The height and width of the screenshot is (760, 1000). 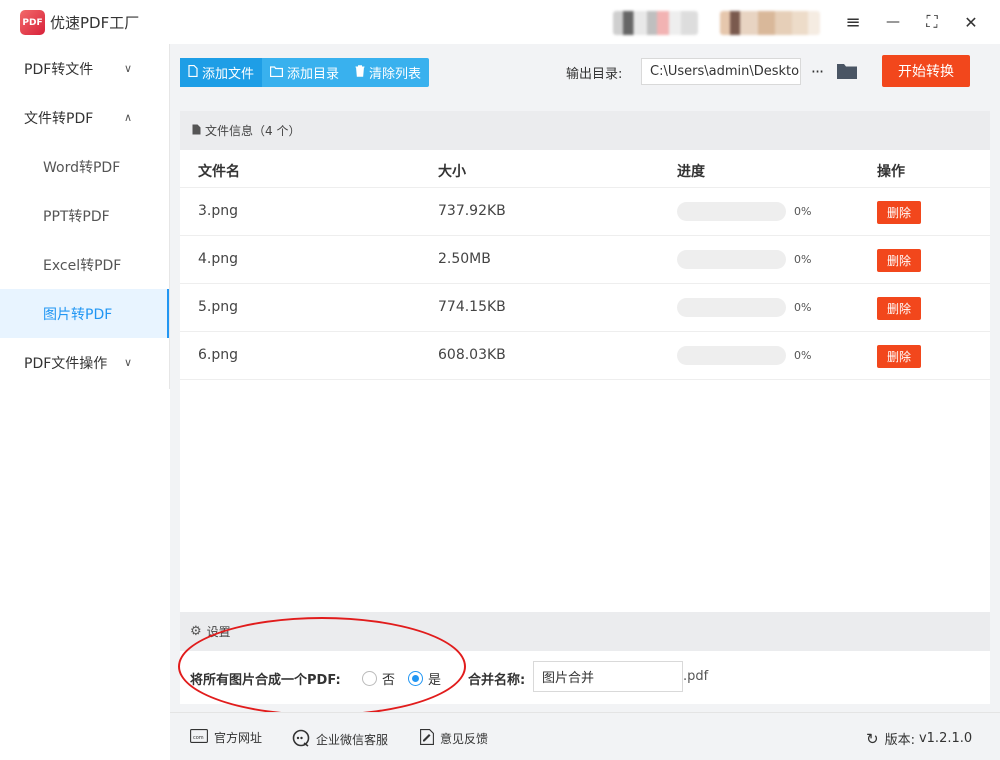 I want to click on settings-panel: ⚙ 设置 将所有图片合成一个PDF: 否 是 合并名称: .pdf, so click(x=585, y=658).